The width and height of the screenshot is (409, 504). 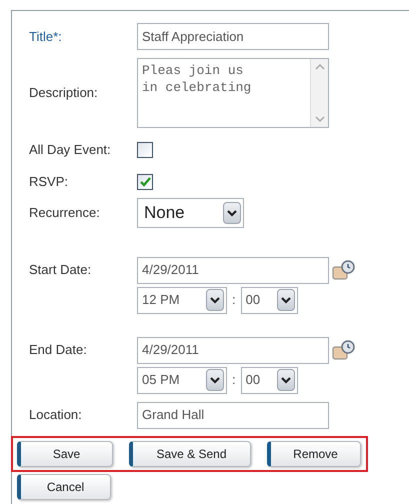 What do you see at coordinates (70, 150) in the screenshot?
I see `field-label: All Day Event:` at bounding box center [70, 150].